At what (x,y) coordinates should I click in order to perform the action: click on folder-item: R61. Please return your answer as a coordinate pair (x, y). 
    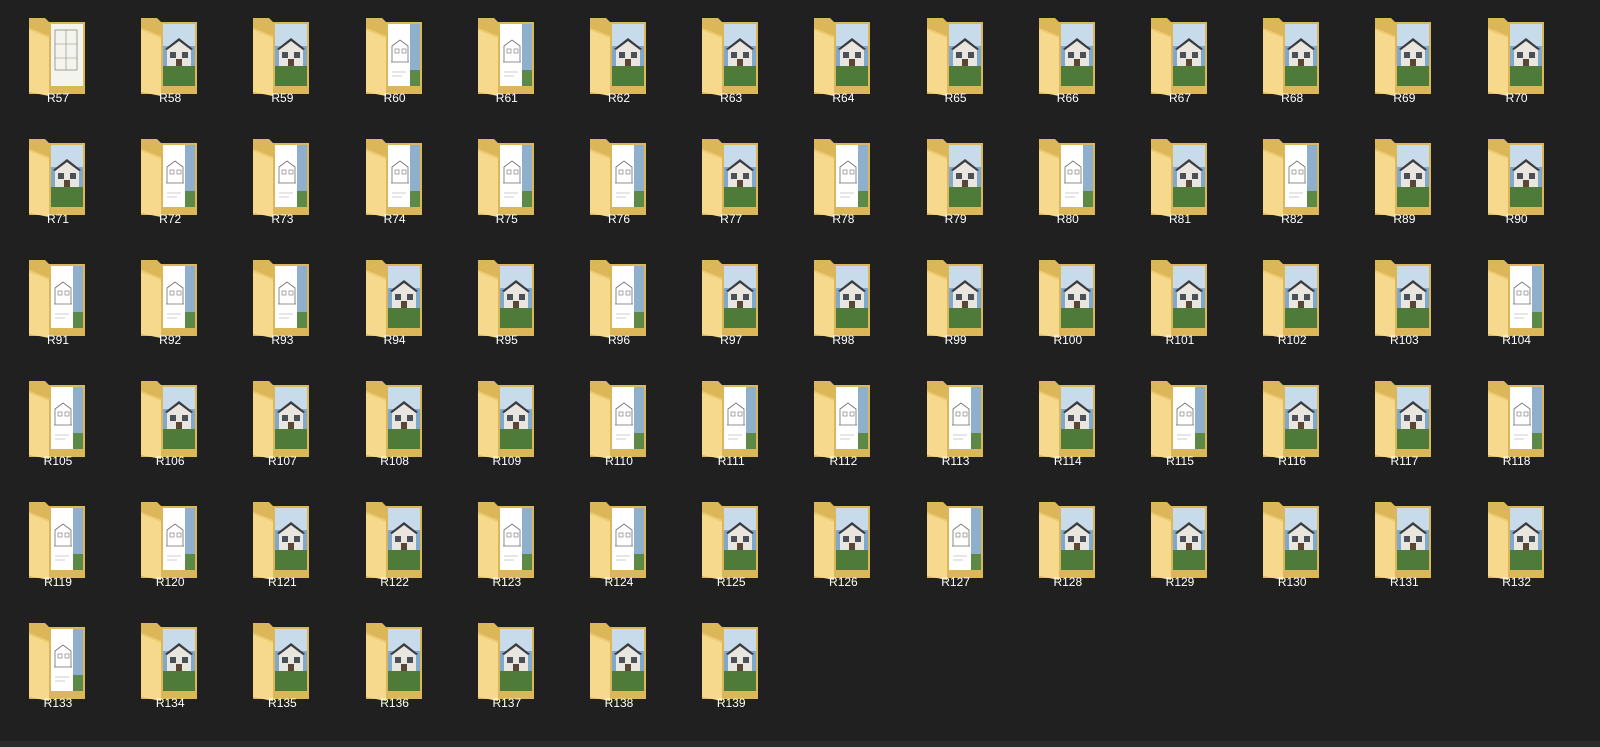
    Looking at the image, I should click on (507, 60).